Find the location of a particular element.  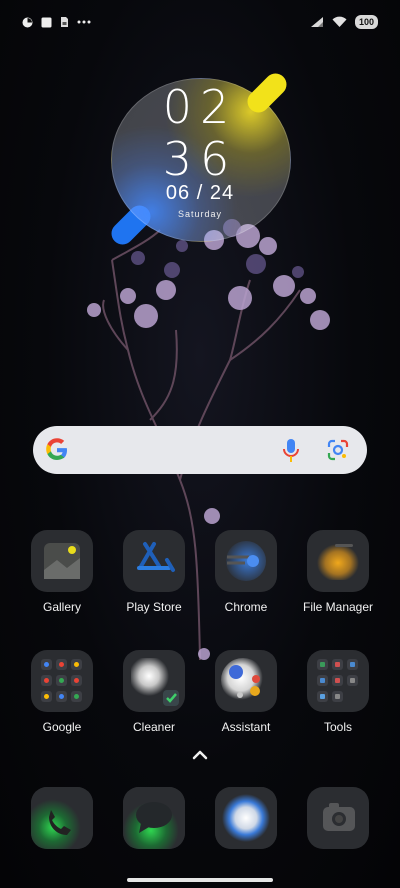

app-play-store: Play Store is located at coordinates (154, 572).